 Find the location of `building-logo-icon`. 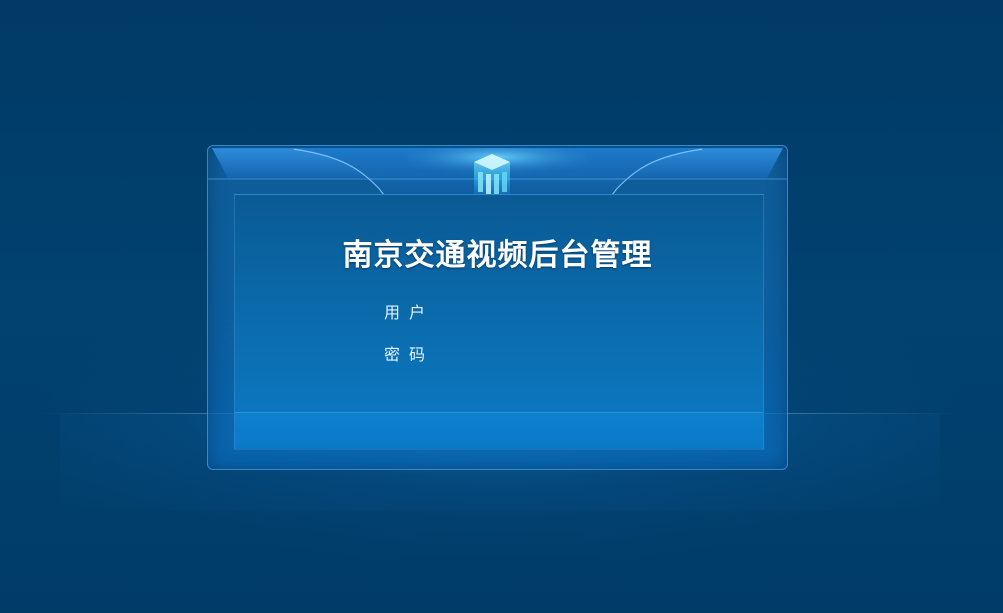

building-logo-icon is located at coordinates (492, 176).